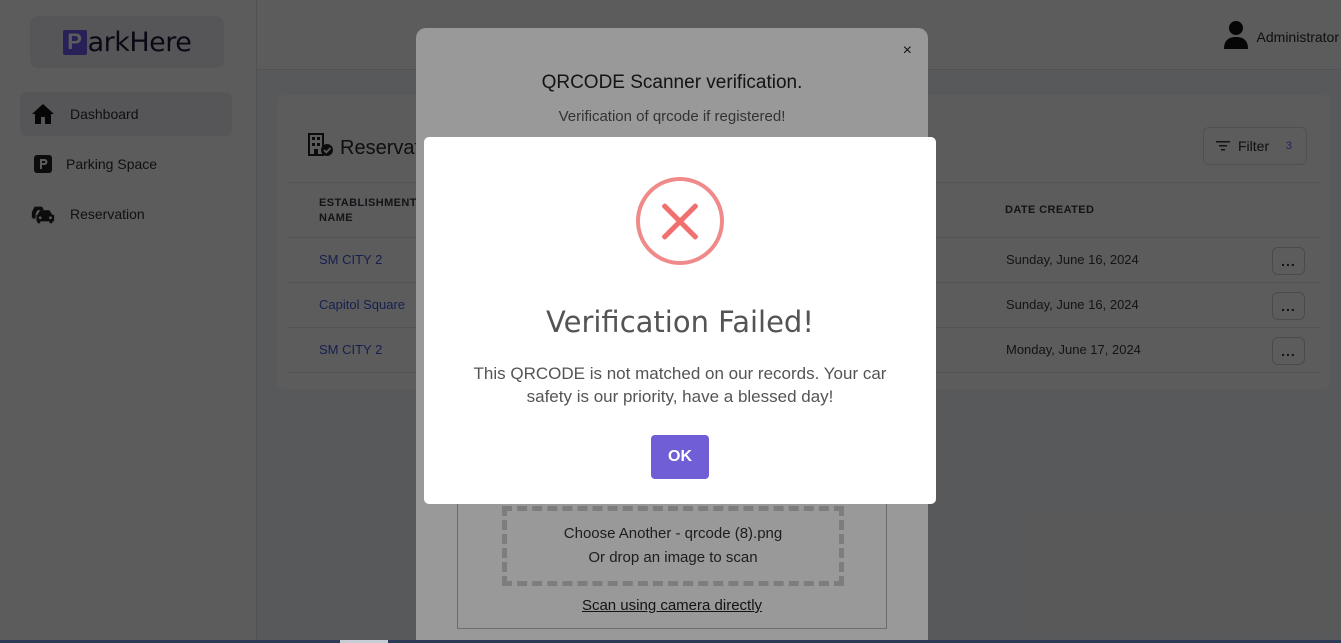 The width and height of the screenshot is (1341, 643). I want to click on alert-title: Verification Failed!, so click(680, 322).